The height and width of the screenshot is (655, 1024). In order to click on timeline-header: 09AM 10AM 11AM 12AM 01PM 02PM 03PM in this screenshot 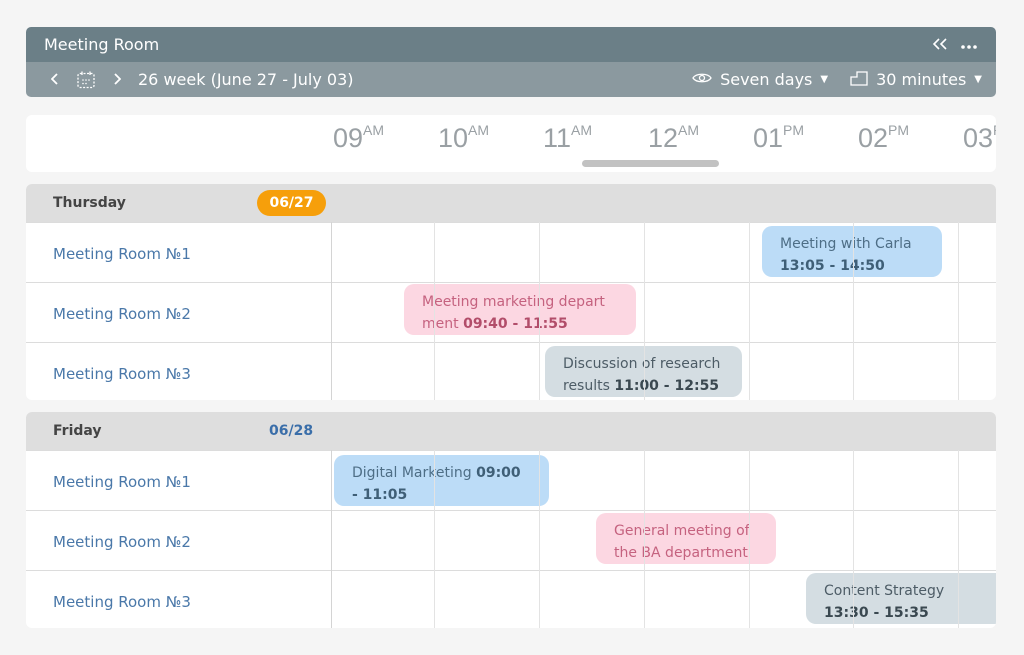, I will do `click(511, 143)`.